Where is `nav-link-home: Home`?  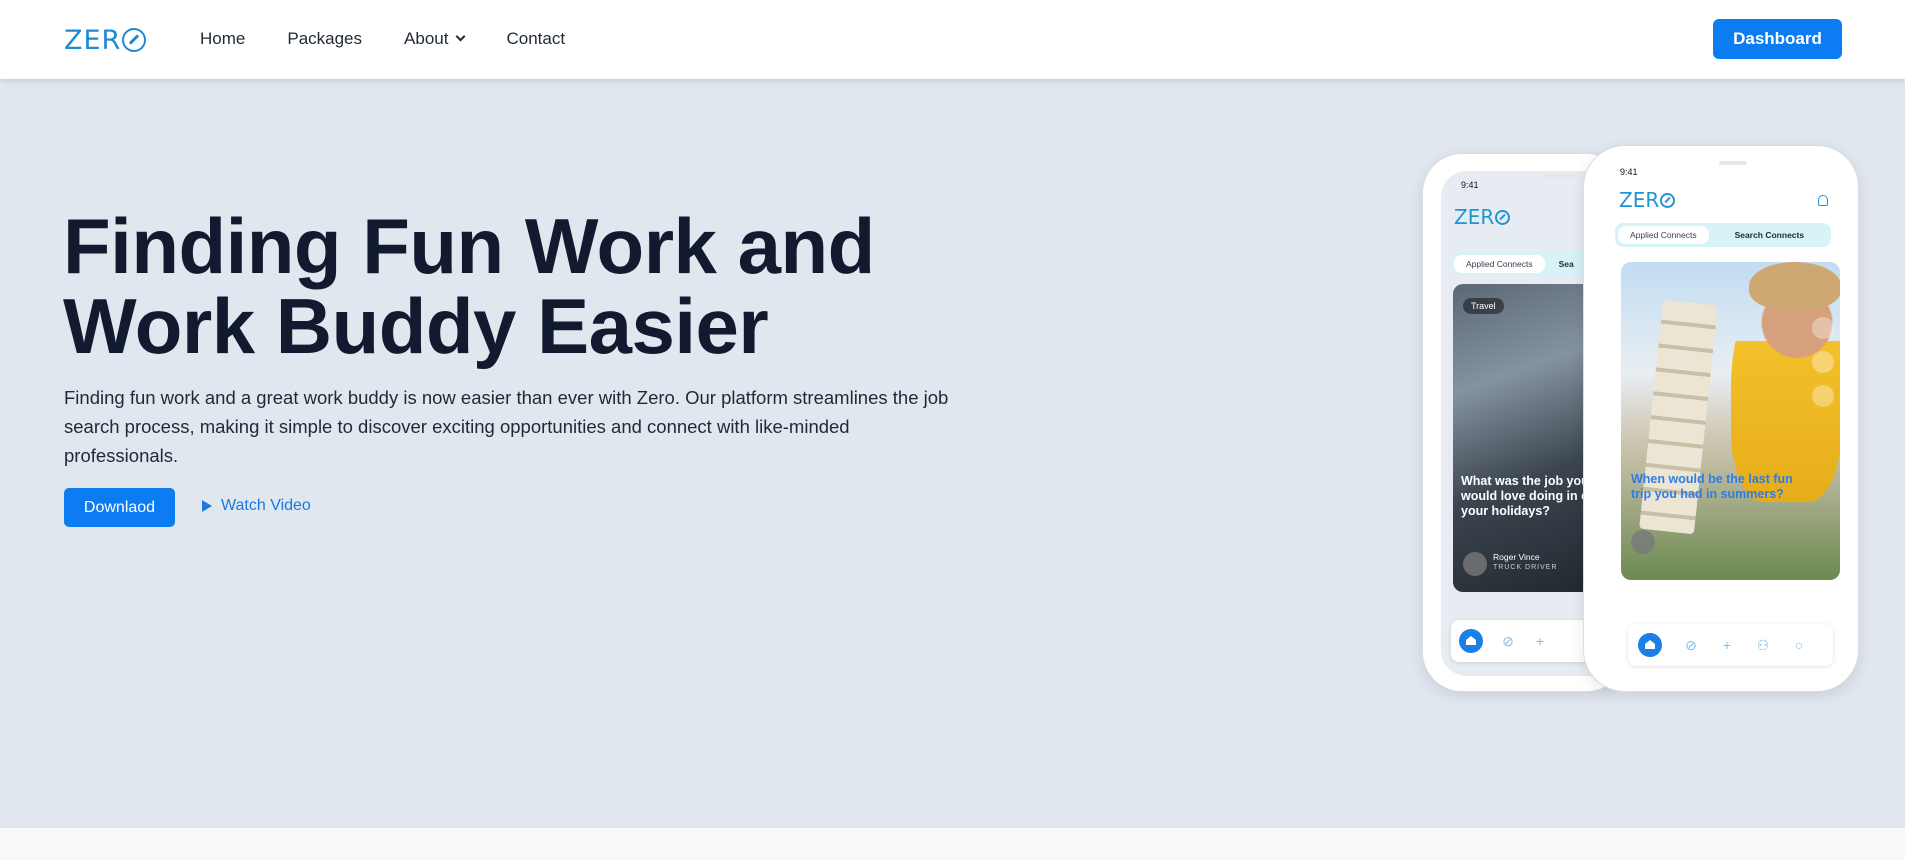 nav-link-home: Home is located at coordinates (222, 39).